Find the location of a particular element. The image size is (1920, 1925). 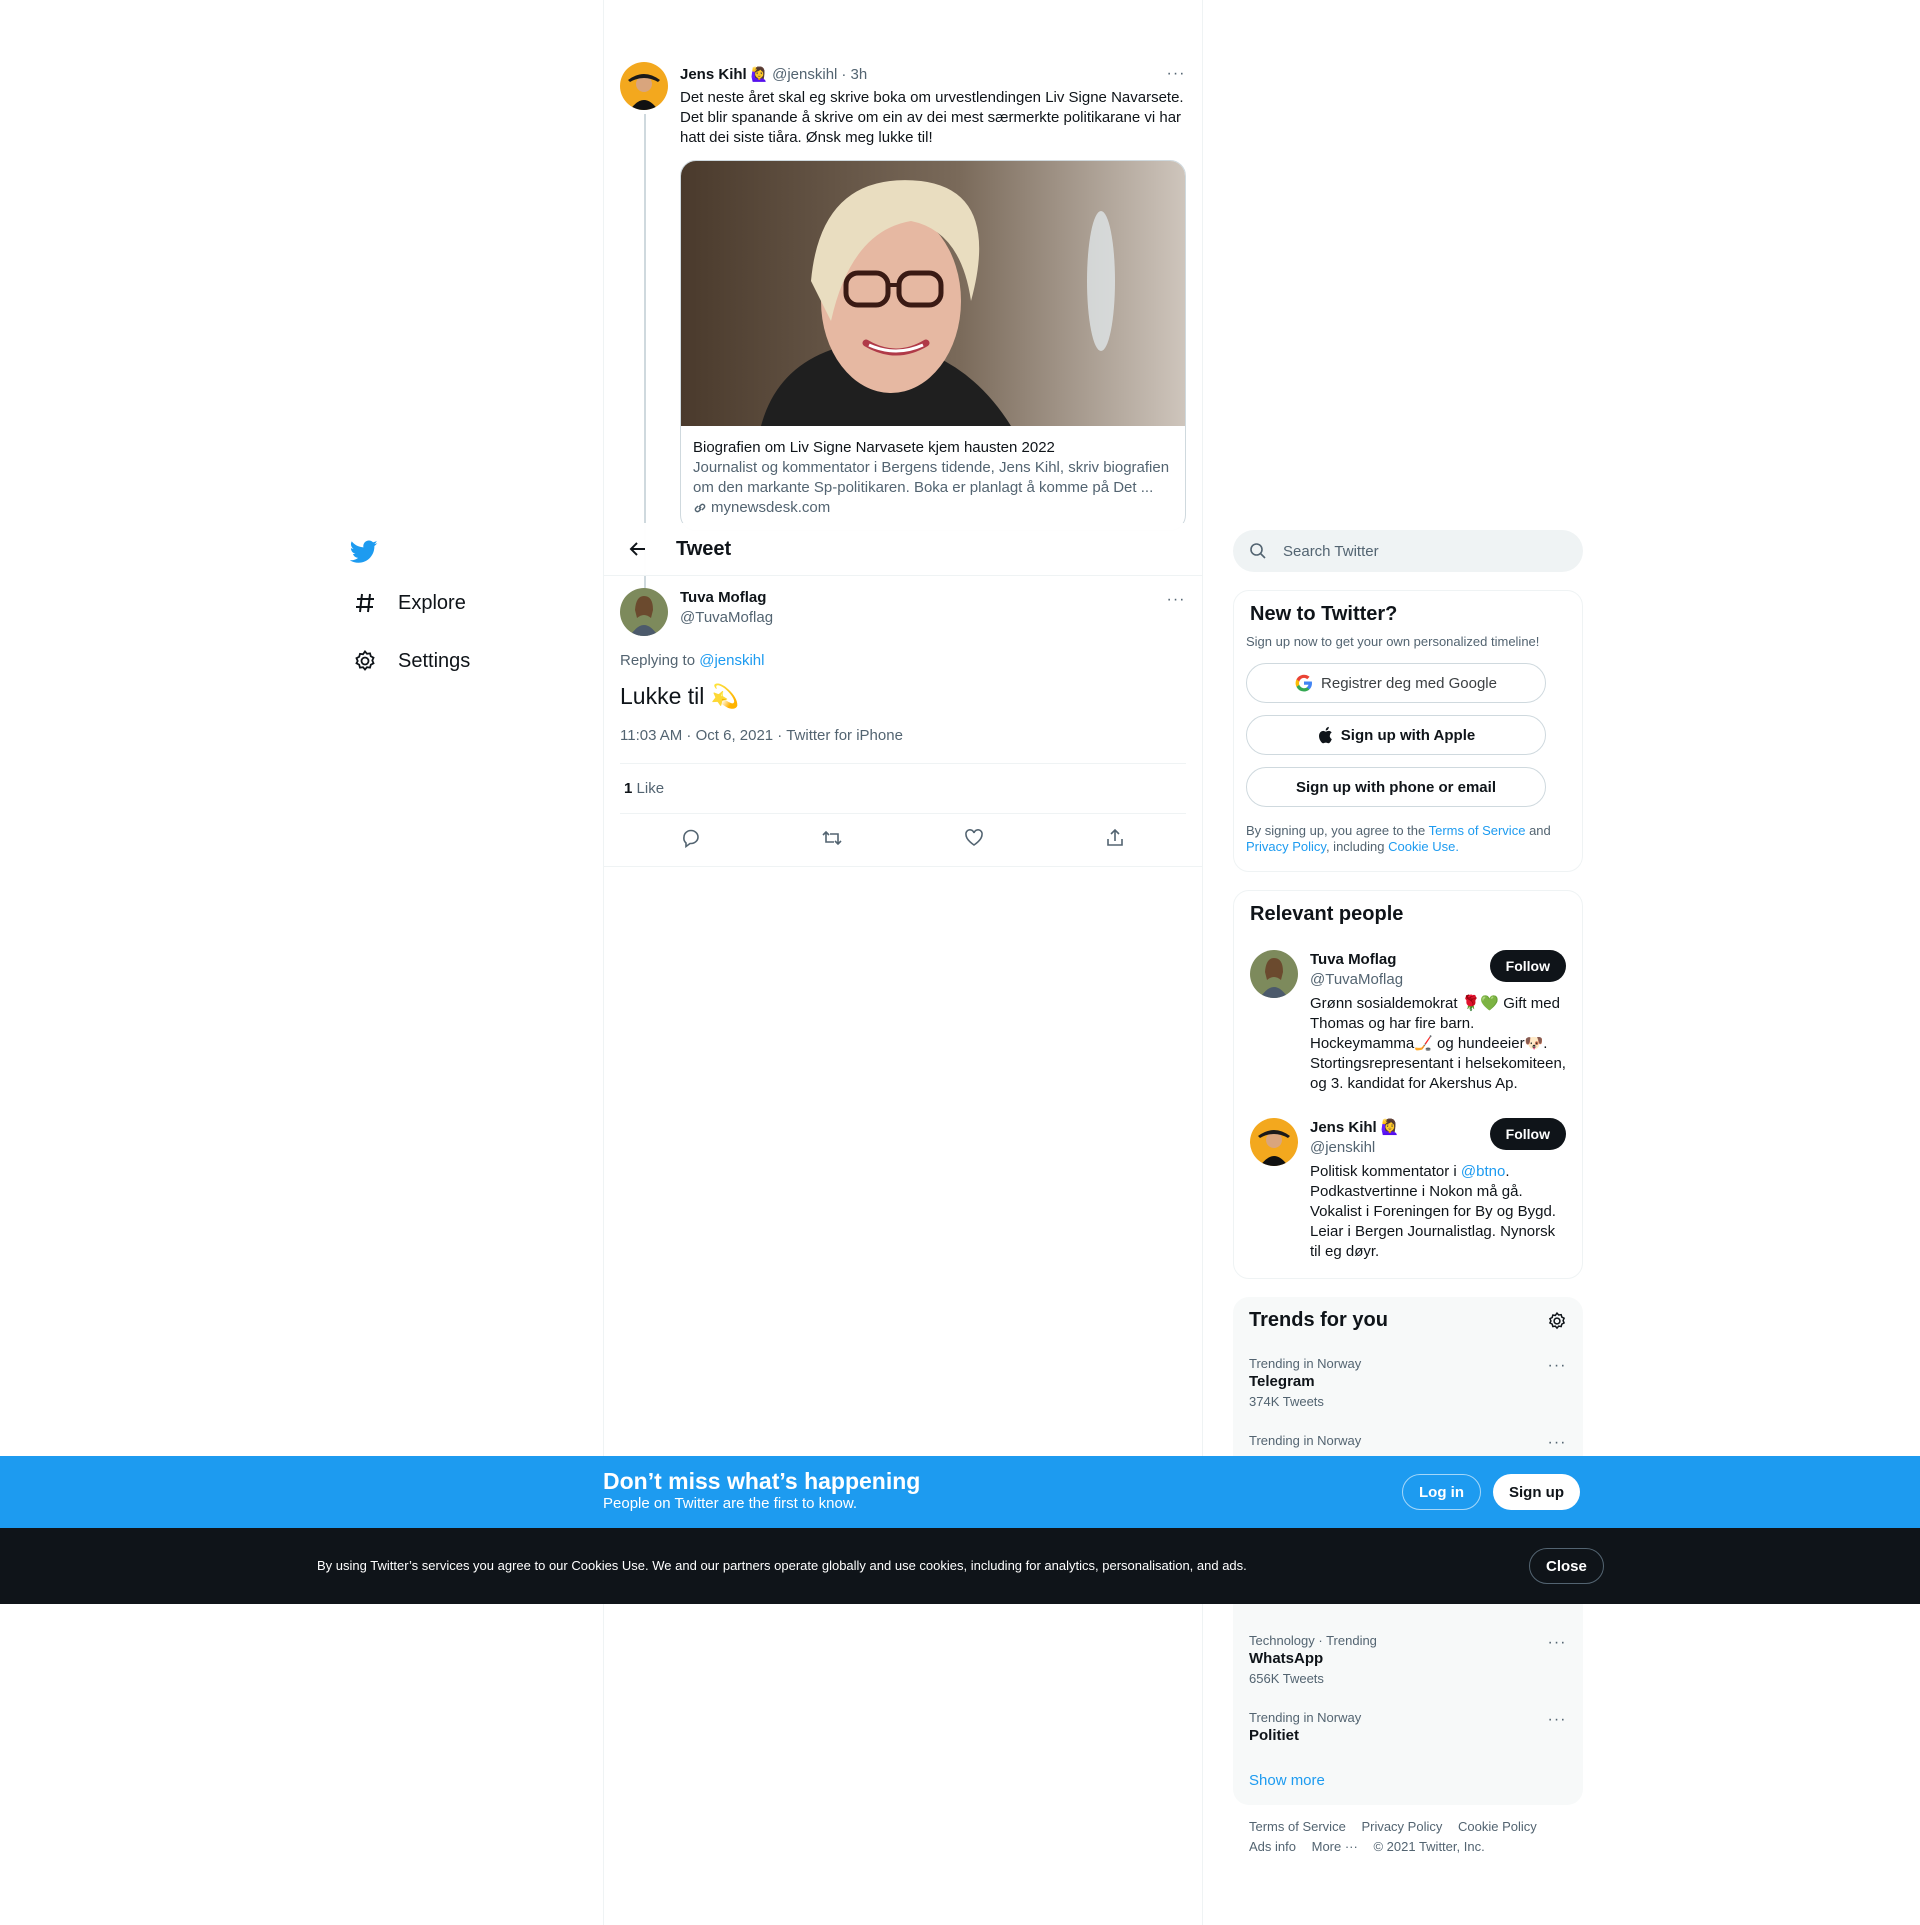

like-count-label: Like is located at coordinates (650, 788).